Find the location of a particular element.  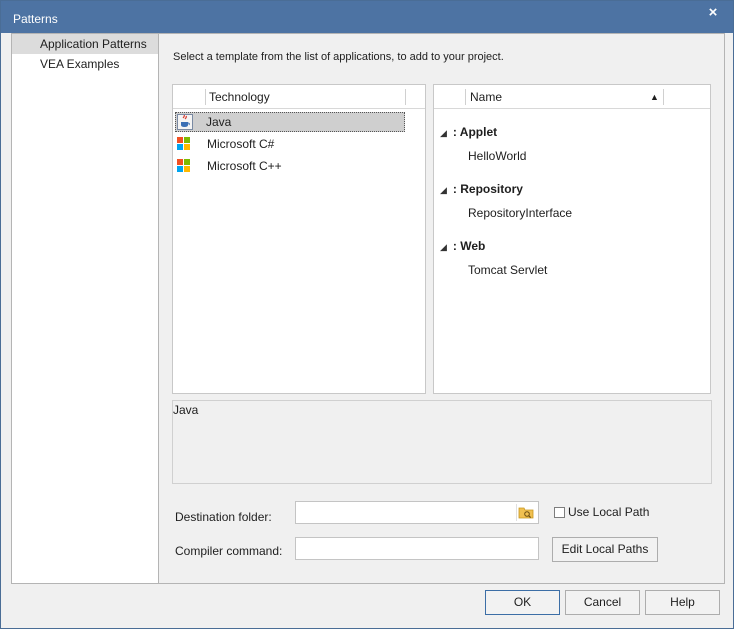

list-item-label: Java is located at coordinates (219, 122).